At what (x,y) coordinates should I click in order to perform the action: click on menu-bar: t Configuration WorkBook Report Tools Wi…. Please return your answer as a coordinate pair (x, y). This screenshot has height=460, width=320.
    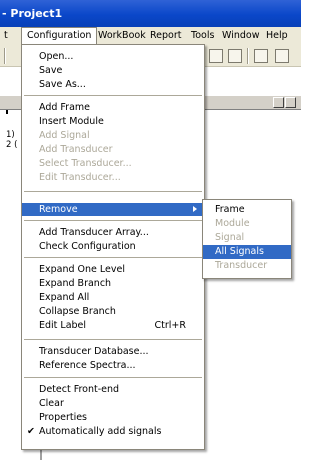
    Looking at the image, I should click on (150, 36).